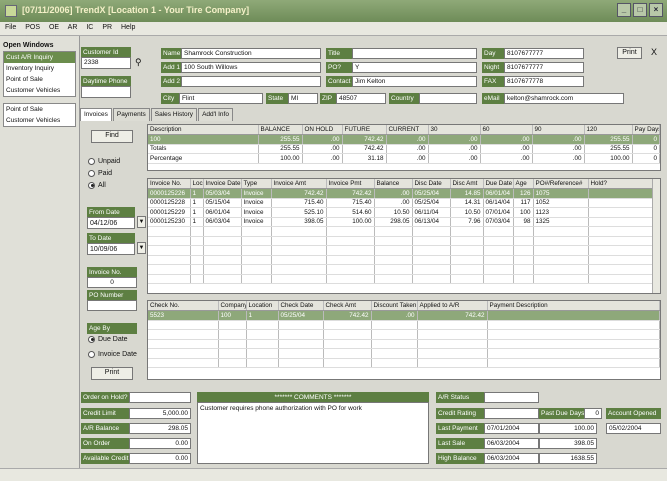 This screenshot has width=667, height=481. I want to click on invoice-header: Balance, so click(393, 184).